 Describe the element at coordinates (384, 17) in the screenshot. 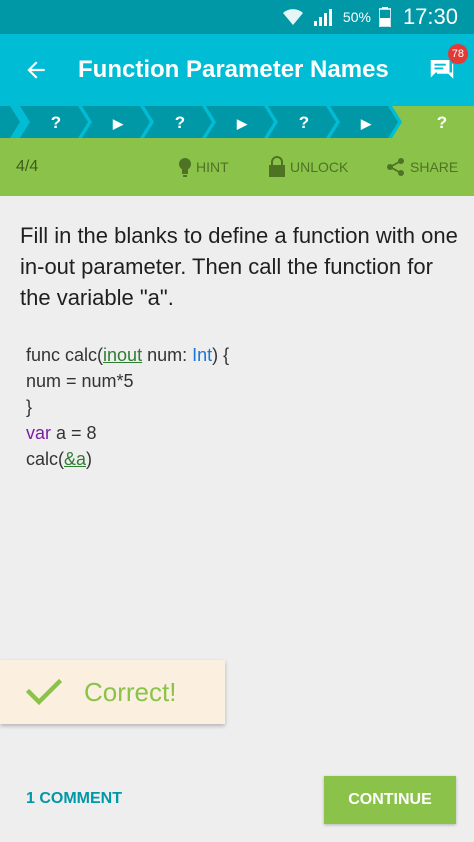

I see `battery-icon` at that location.